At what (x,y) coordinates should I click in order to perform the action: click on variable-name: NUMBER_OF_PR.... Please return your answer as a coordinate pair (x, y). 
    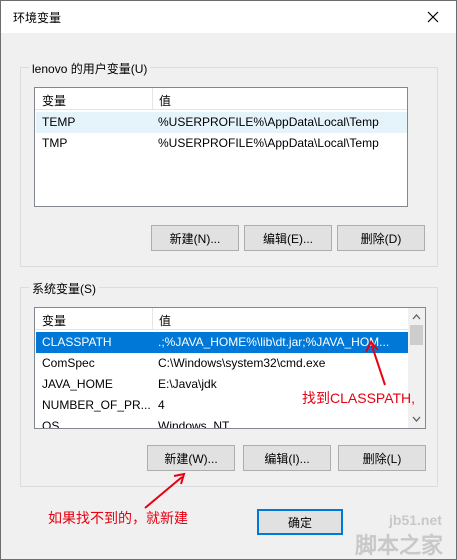
    Looking at the image, I should click on (96, 405).